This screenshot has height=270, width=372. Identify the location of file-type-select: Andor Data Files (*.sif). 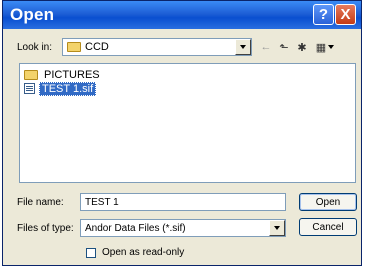
(183, 228).